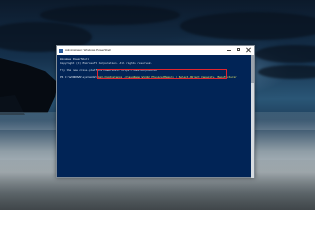 This screenshot has height=240, width=320. What do you see at coordinates (229, 50) in the screenshot?
I see `minimize-icon` at bounding box center [229, 50].